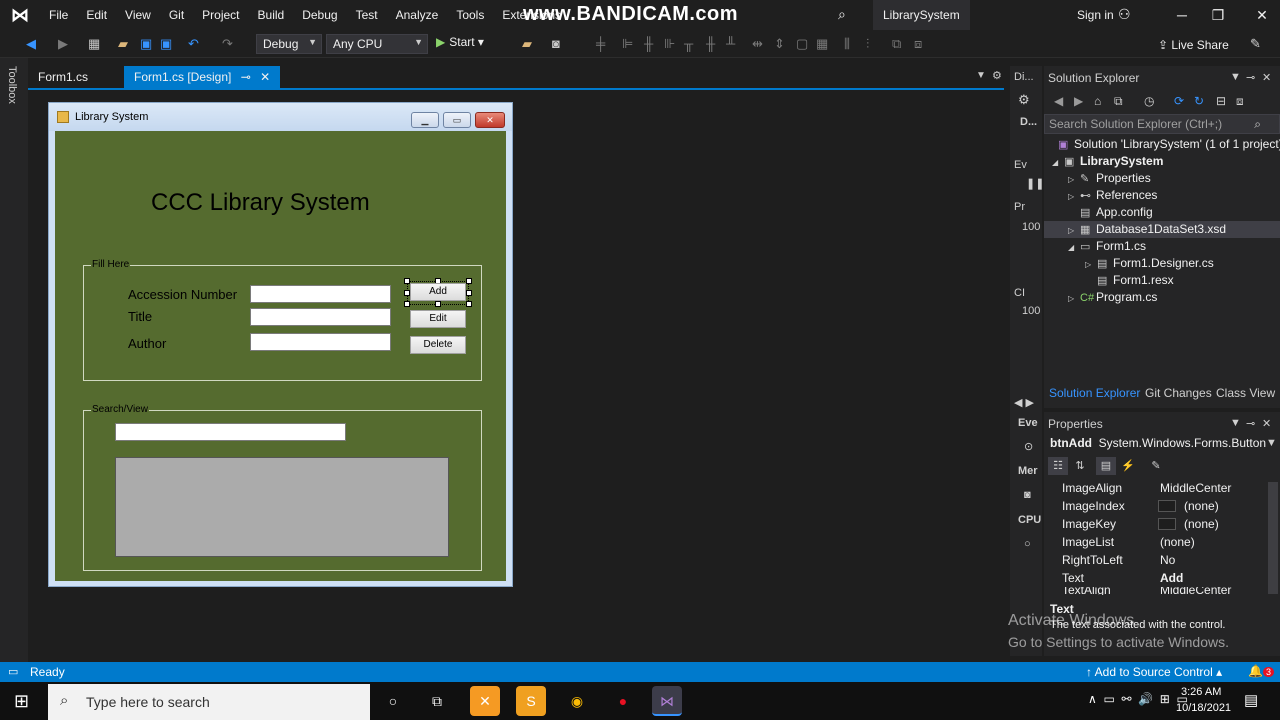 This screenshot has height=720, width=1280. Describe the element at coordinates (1162, 280) in the screenshot. I see `tree-item-form1-resx: ▤ Form1.resx` at that location.